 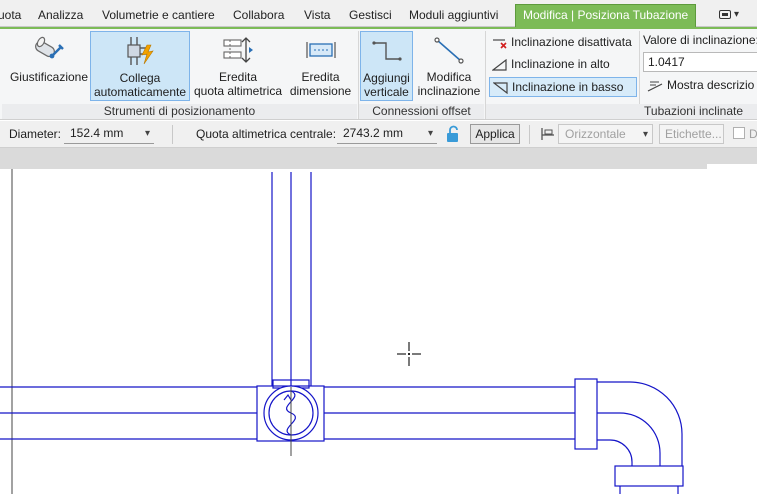 I want to click on auto-connect-button: Collega automaticamente, so click(x=140, y=66).